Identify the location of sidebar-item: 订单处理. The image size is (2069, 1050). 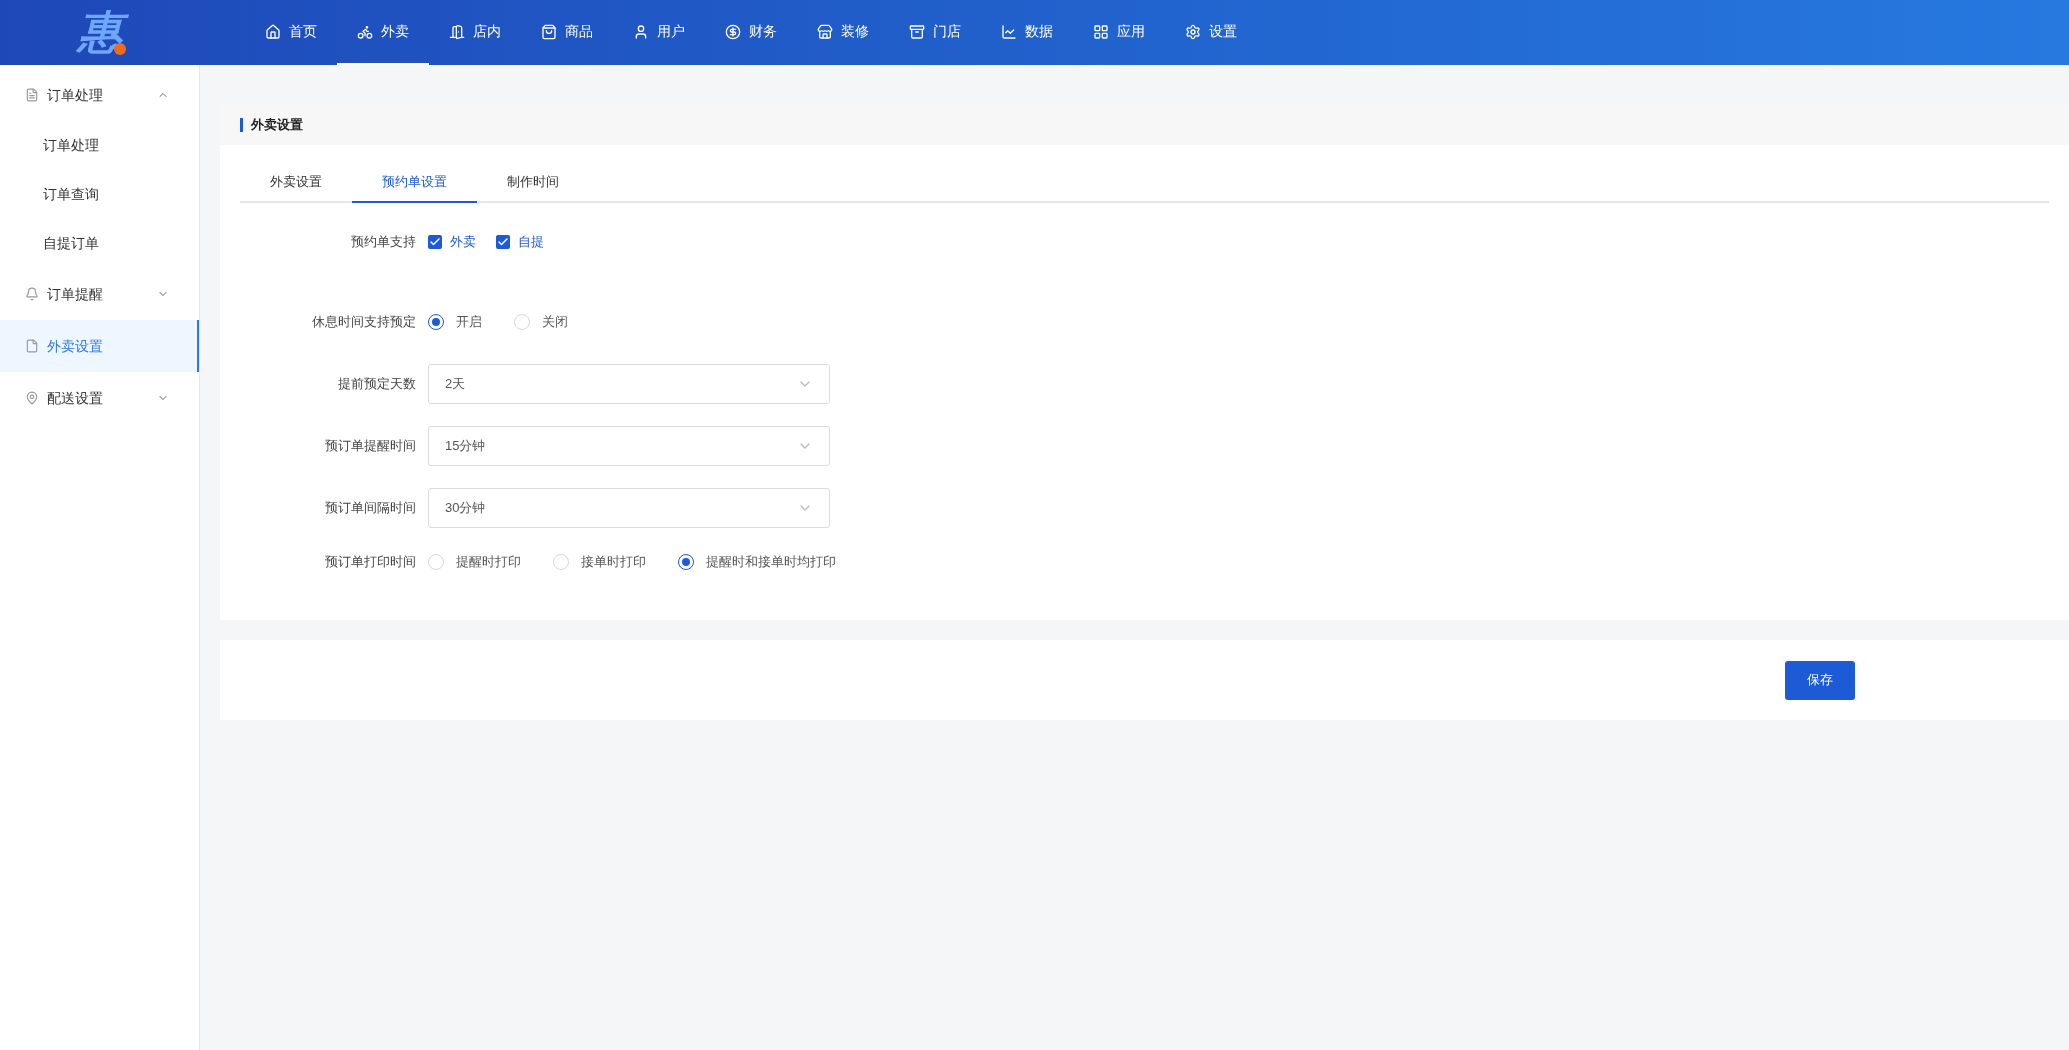
(99, 95).